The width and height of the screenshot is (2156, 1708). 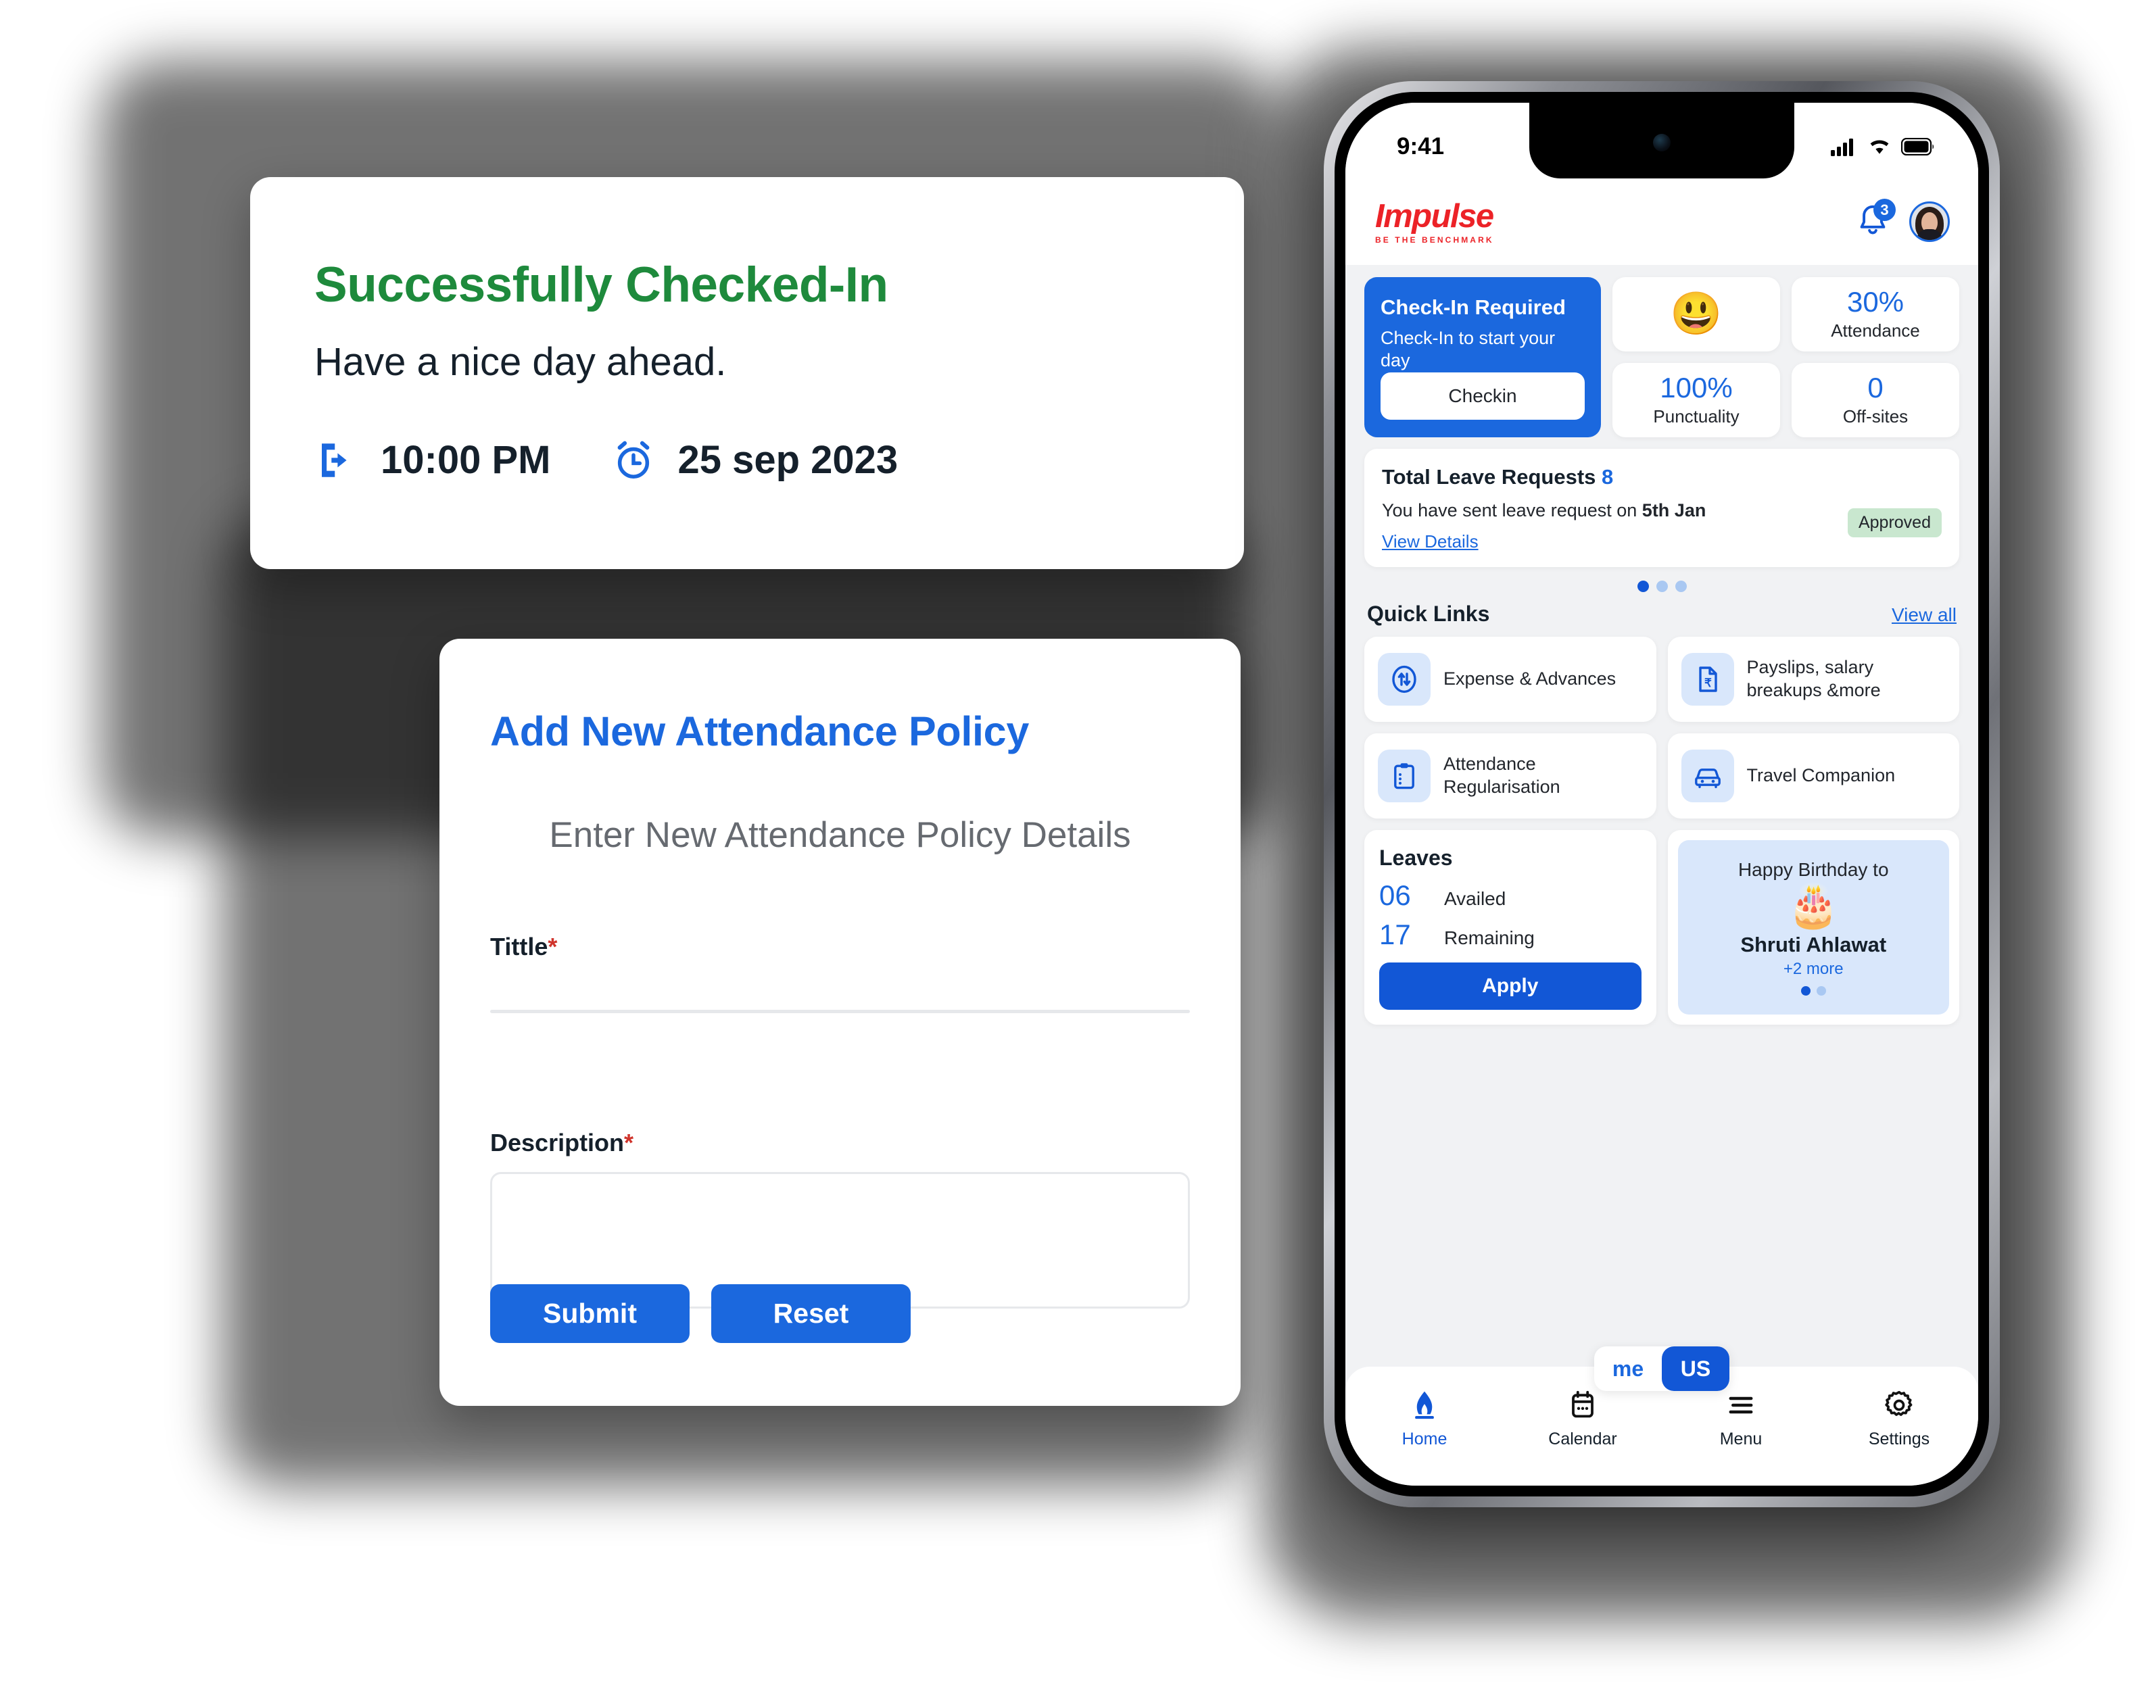 I want to click on clipboard-icon, so click(x=1404, y=776).